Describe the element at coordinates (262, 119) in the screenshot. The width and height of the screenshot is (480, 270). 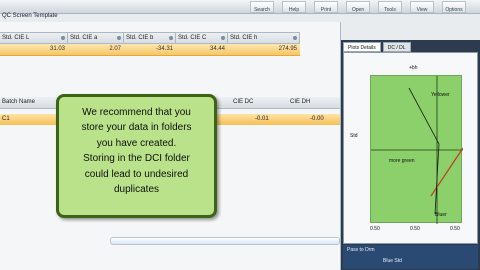
I see `dc-cell: -0.01` at that location.